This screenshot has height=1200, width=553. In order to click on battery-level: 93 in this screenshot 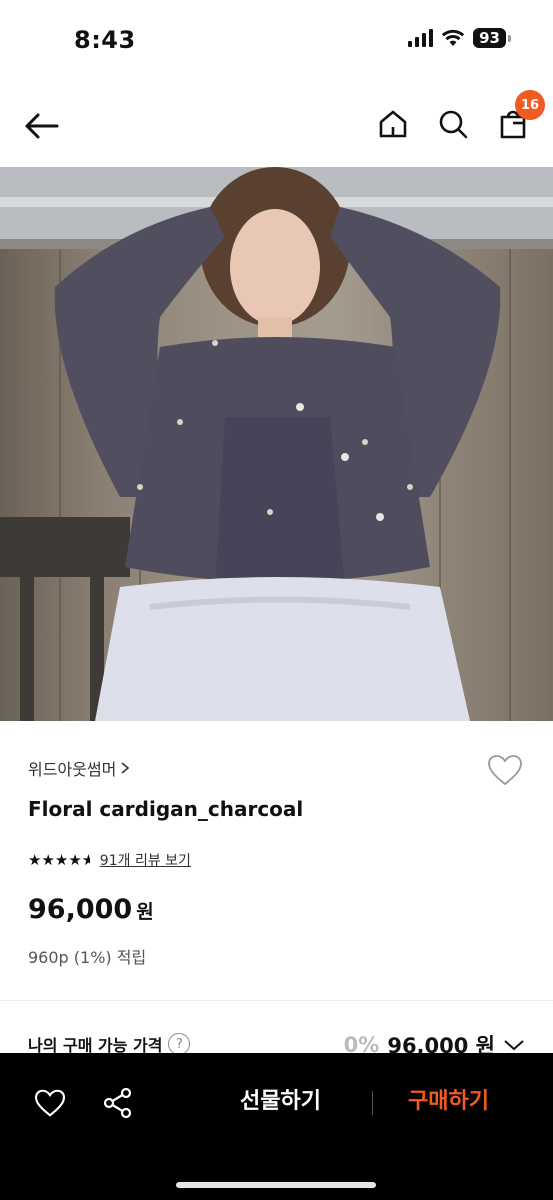, I will do `click(489, 38)`.